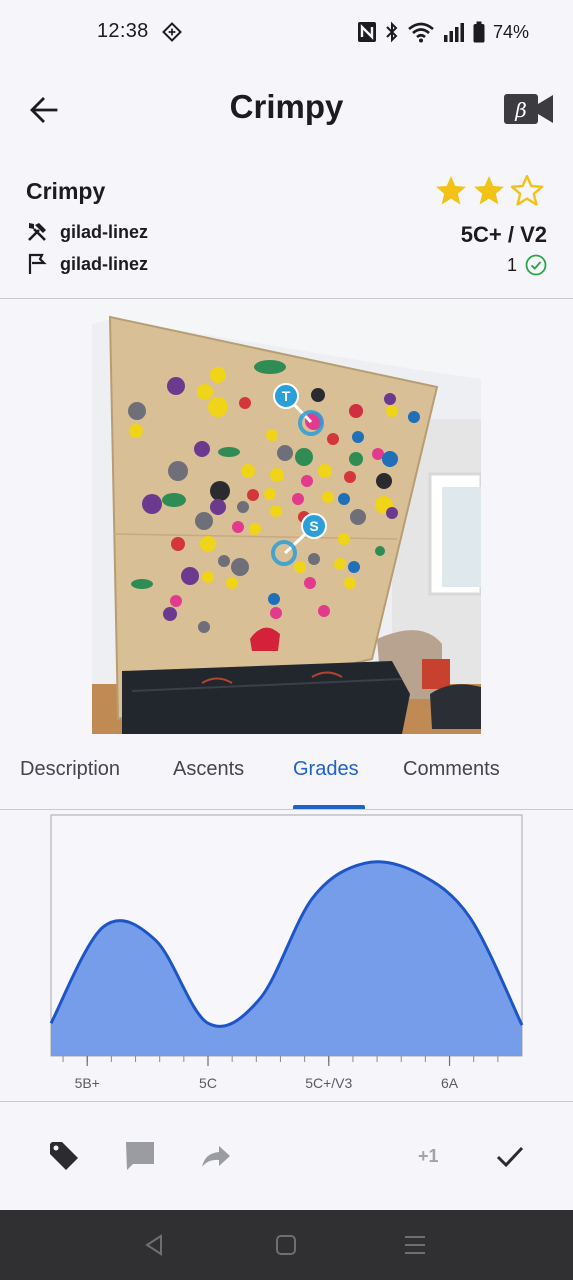 The width and height of the screenshot is (573, 1280). What do you see at coordinates (503, 234) in the screenshot?
I see `grade-label: 5C+ / V2` at bounding box center [503, 234].